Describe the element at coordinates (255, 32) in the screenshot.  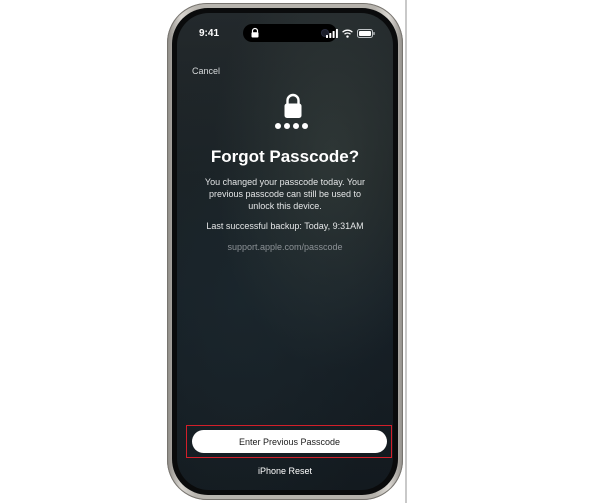
I see `island-lock-icon` at that location.